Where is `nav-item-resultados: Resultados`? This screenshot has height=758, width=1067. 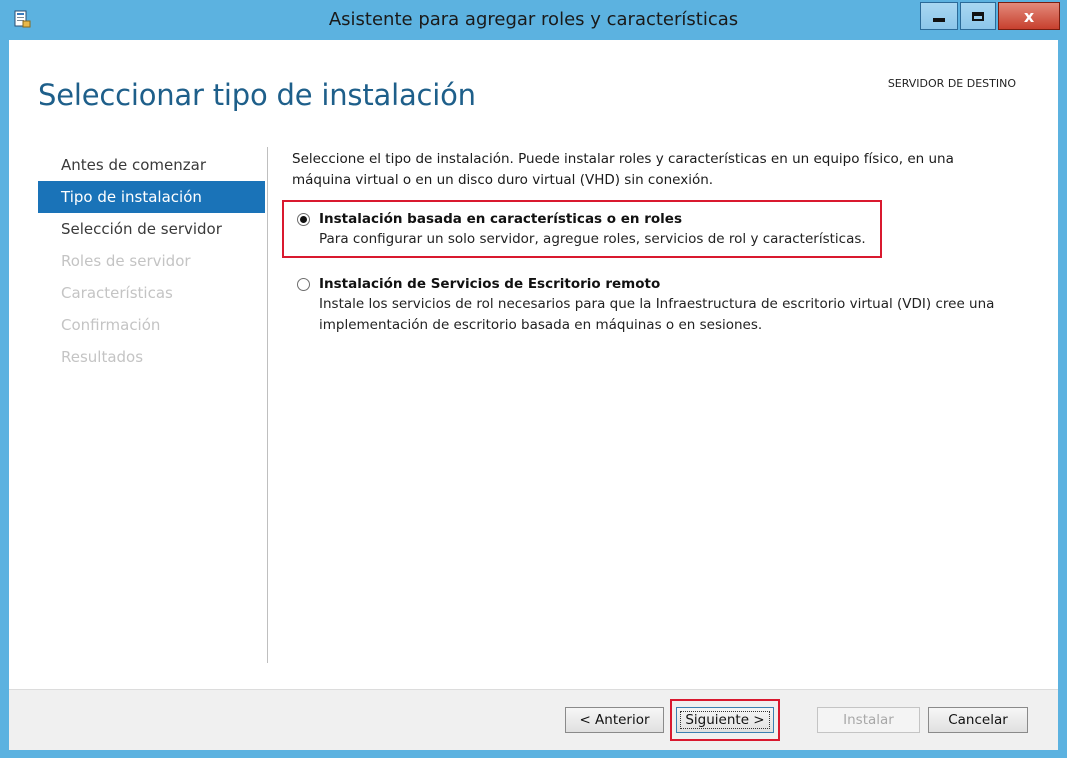
nav-item-resultados: Resultados is located at coordinates (102, 357).